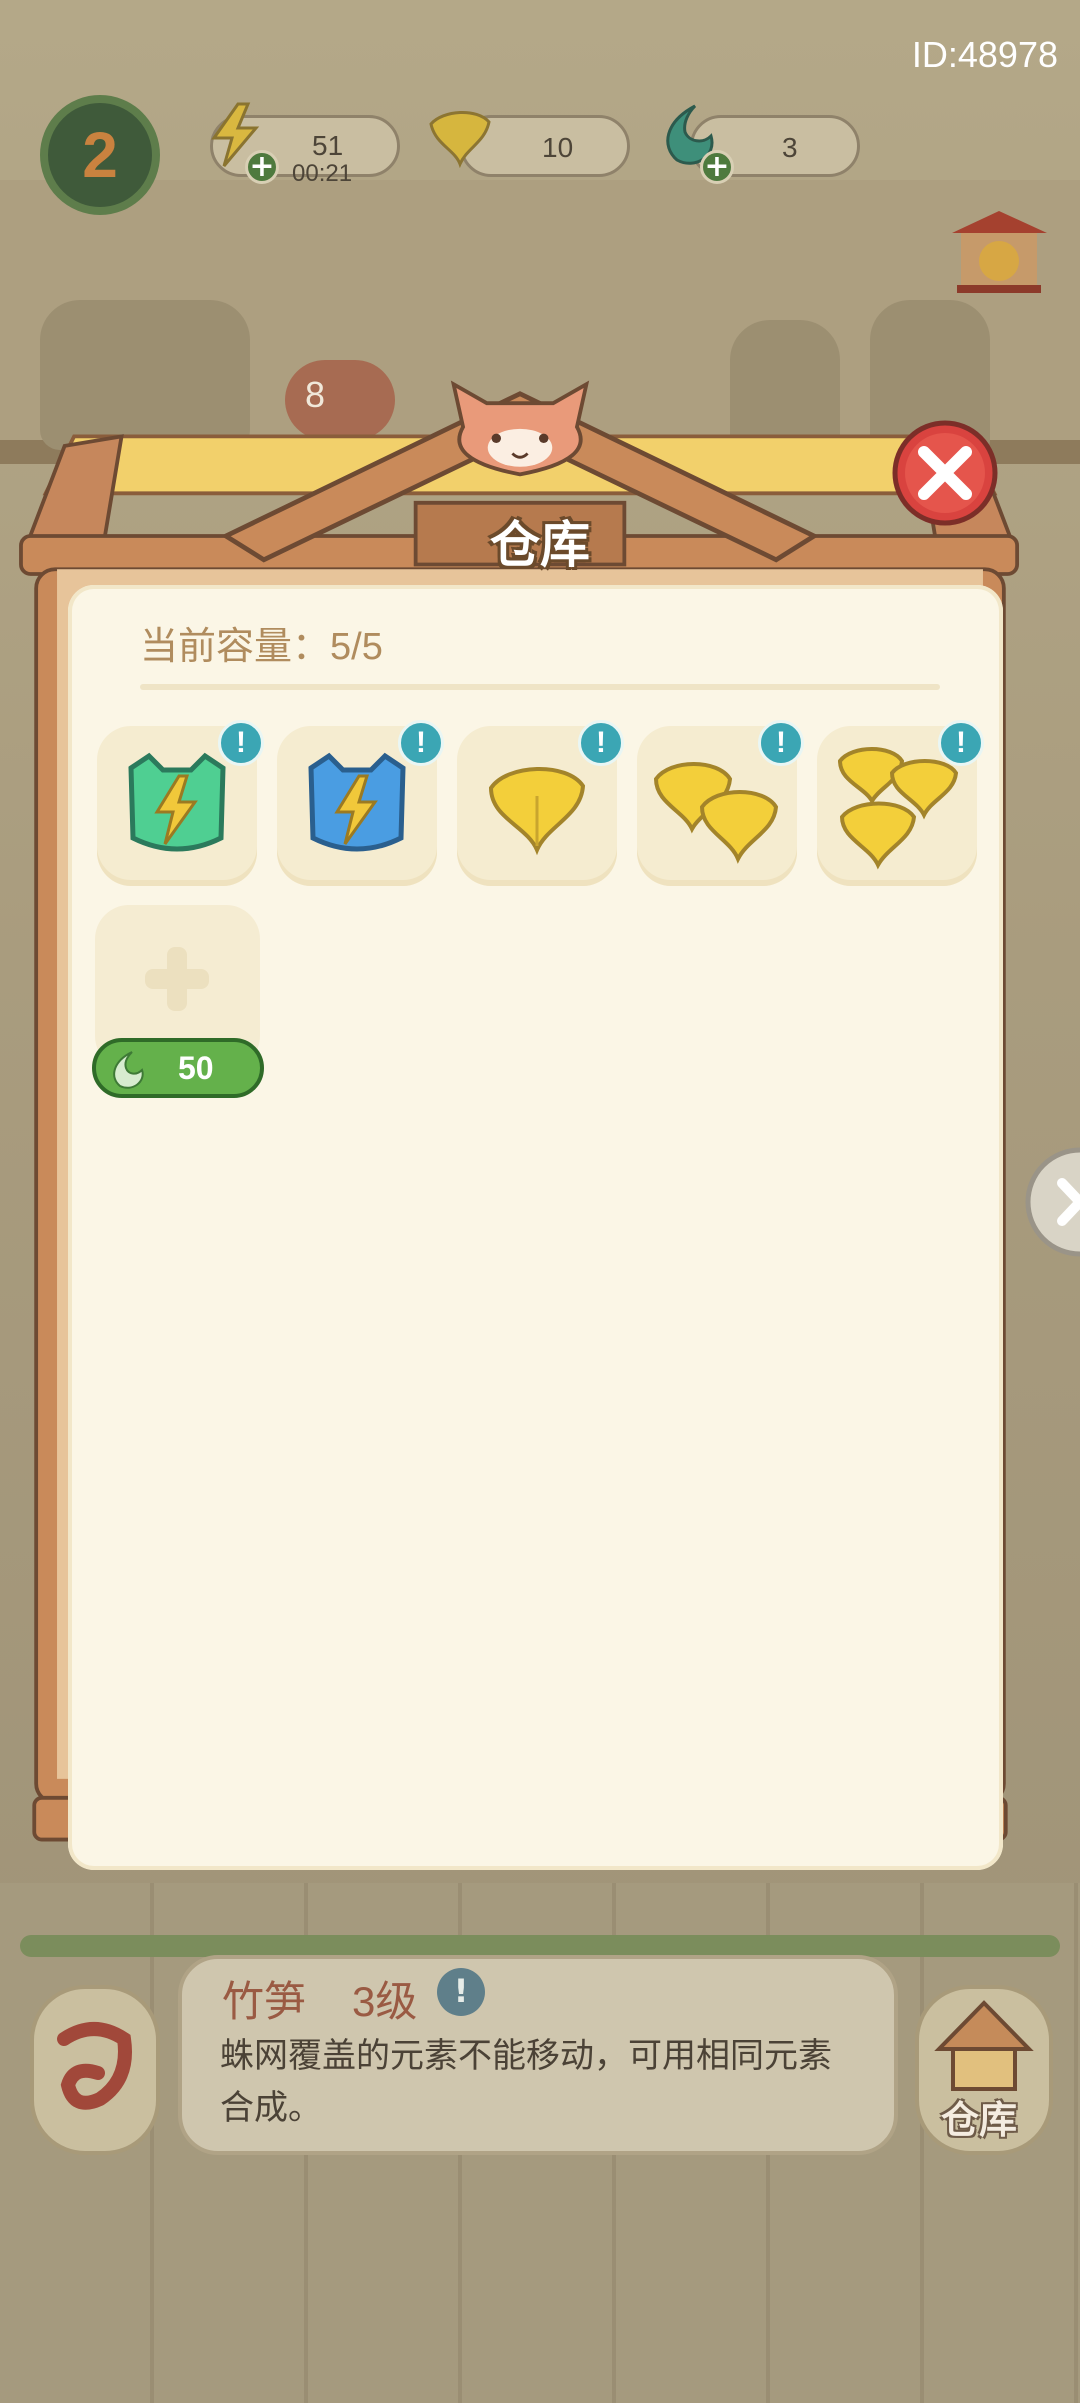 Image resolution: width=1080 pixels, height=2403 pixels. What do you see at coordinates (261, 647) in the screenshot?
I see `capacity-label: 当前容量：5/5` at bounding box center [261, 647].